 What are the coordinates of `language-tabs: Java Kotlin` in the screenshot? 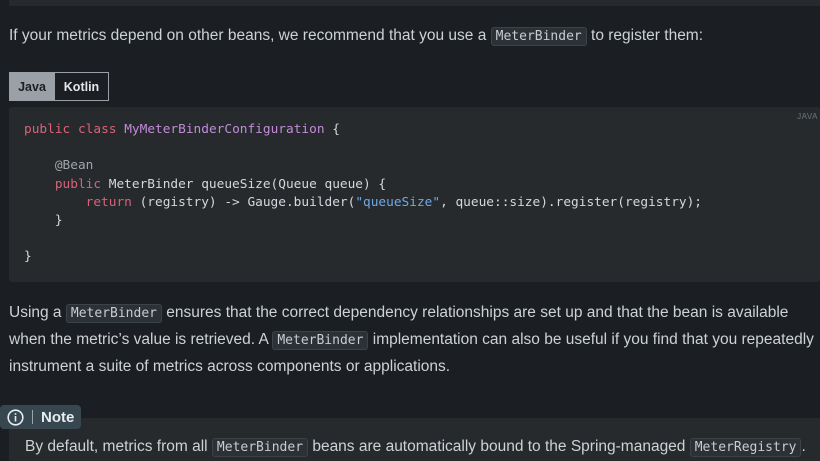 It's located at (59, 86).